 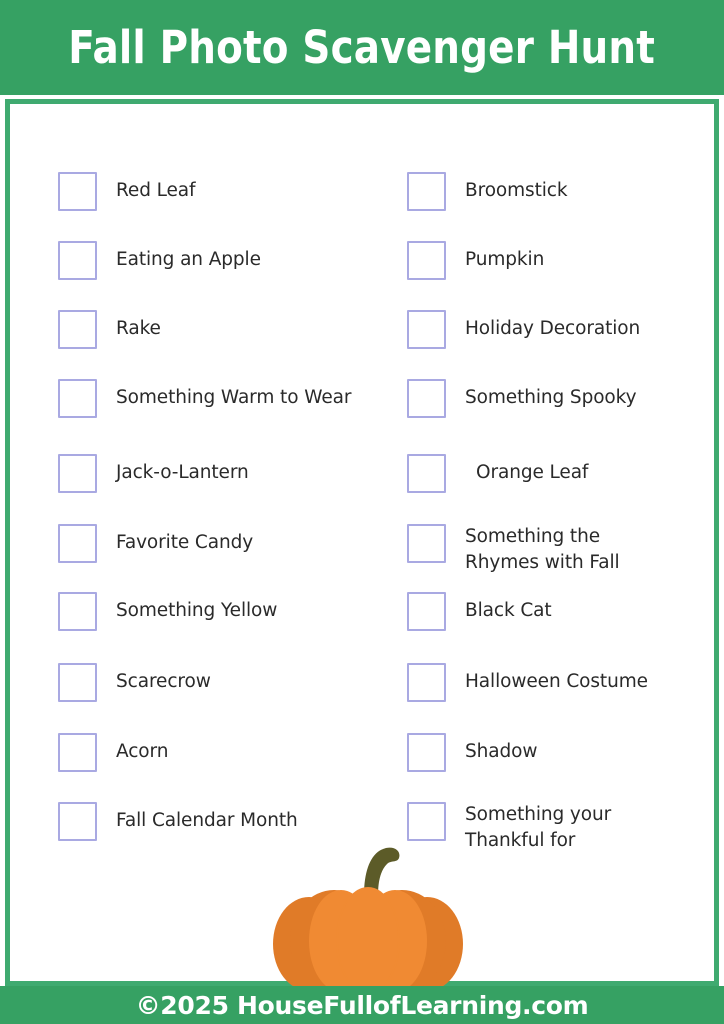 I want to click on list-item: Something your Thankful for, so click(x=509, y=826).